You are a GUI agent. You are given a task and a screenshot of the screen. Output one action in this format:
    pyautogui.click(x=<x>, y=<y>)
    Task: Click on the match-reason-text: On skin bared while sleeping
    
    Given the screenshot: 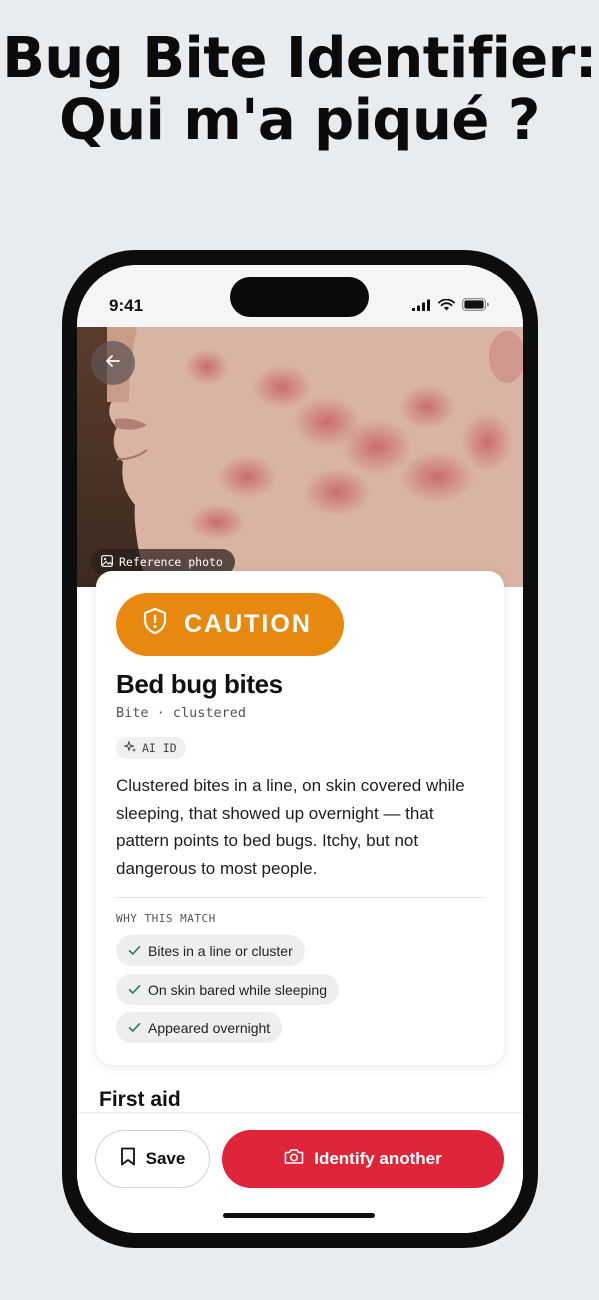 What is the action you would take?
    pyautogui.click(x=237, y=989)
    